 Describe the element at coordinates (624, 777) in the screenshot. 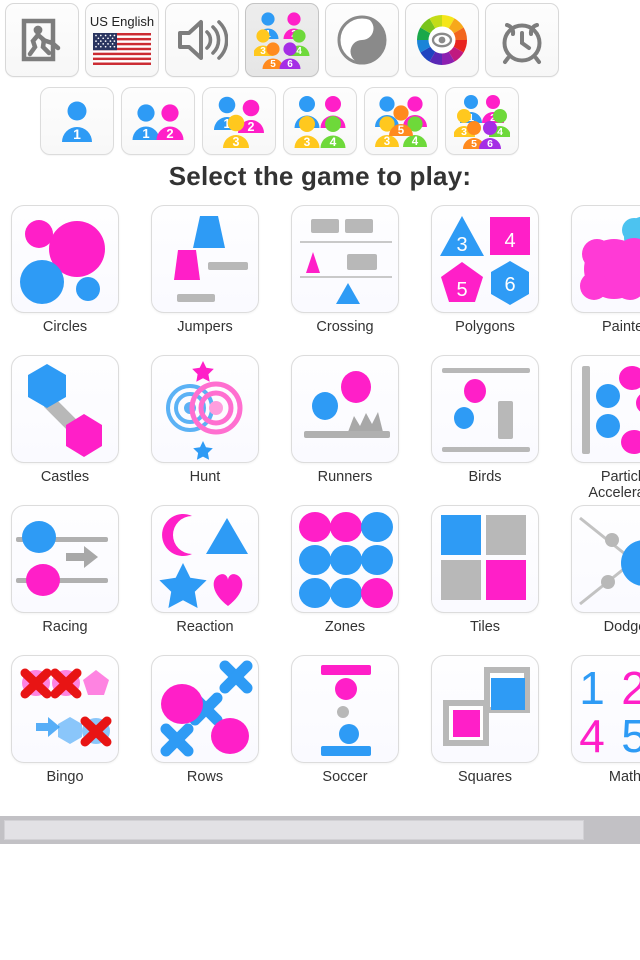

I see `game-label: Math` at that location.